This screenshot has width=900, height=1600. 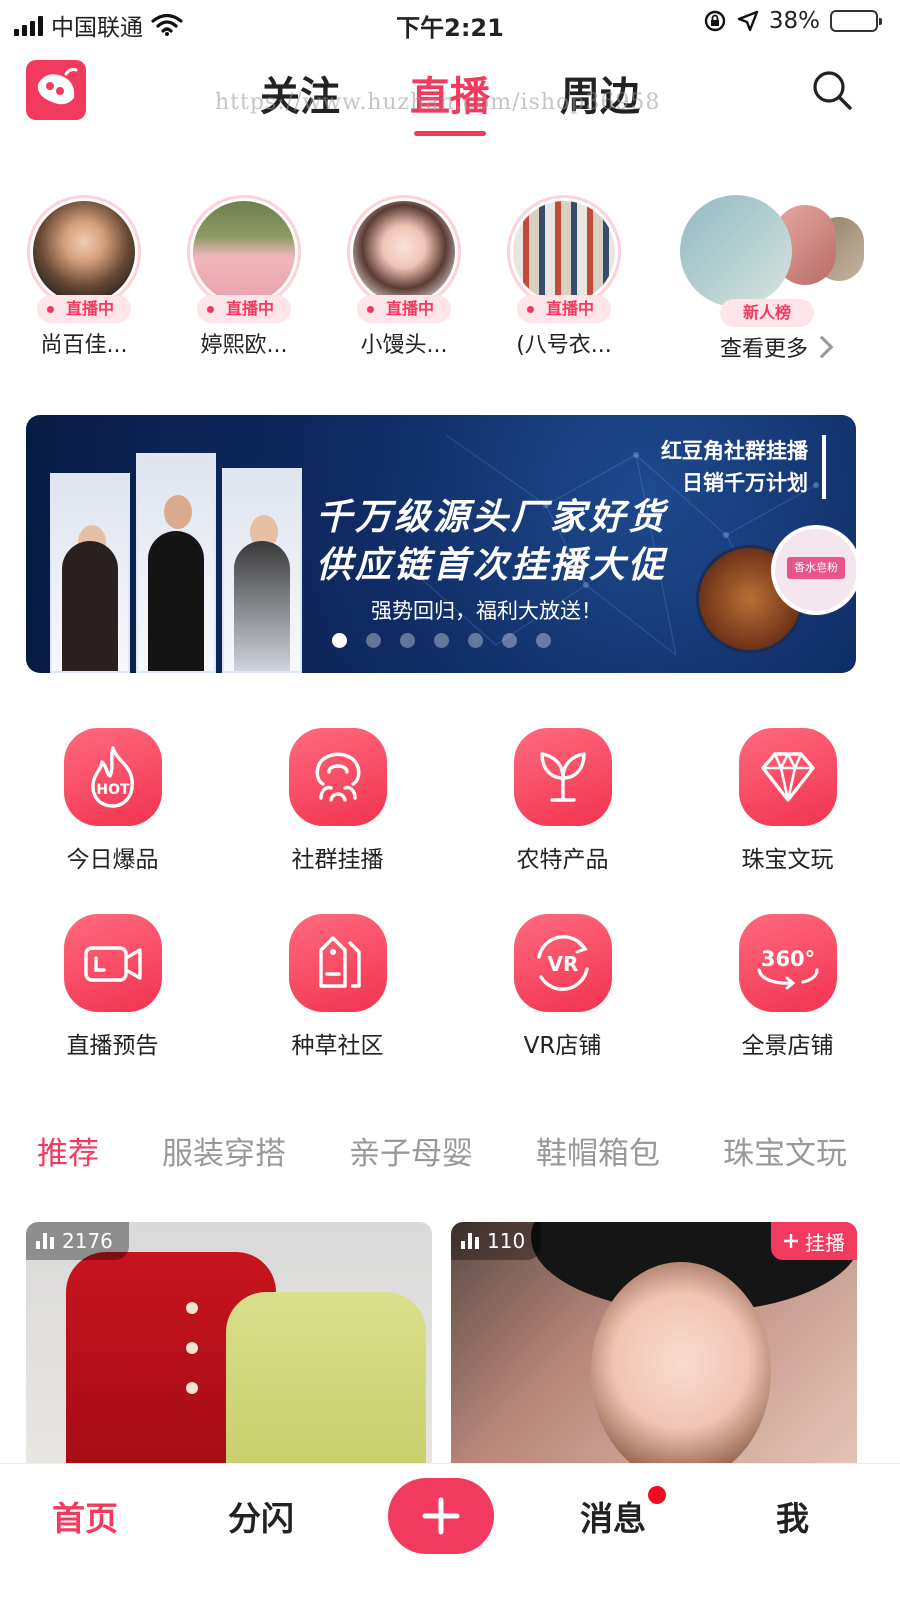 I want to click on bottom-nav-me: 我, so click(x=792, y=1516).